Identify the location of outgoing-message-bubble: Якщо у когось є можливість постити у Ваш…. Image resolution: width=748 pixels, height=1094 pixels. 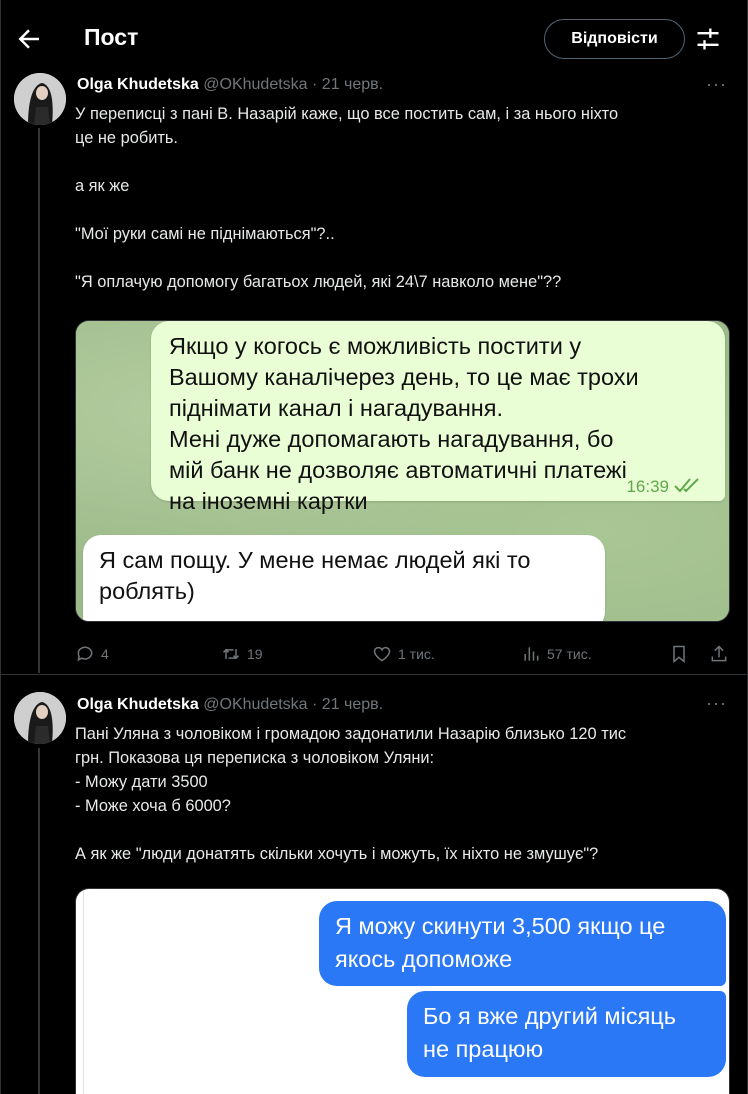
(438, 417).